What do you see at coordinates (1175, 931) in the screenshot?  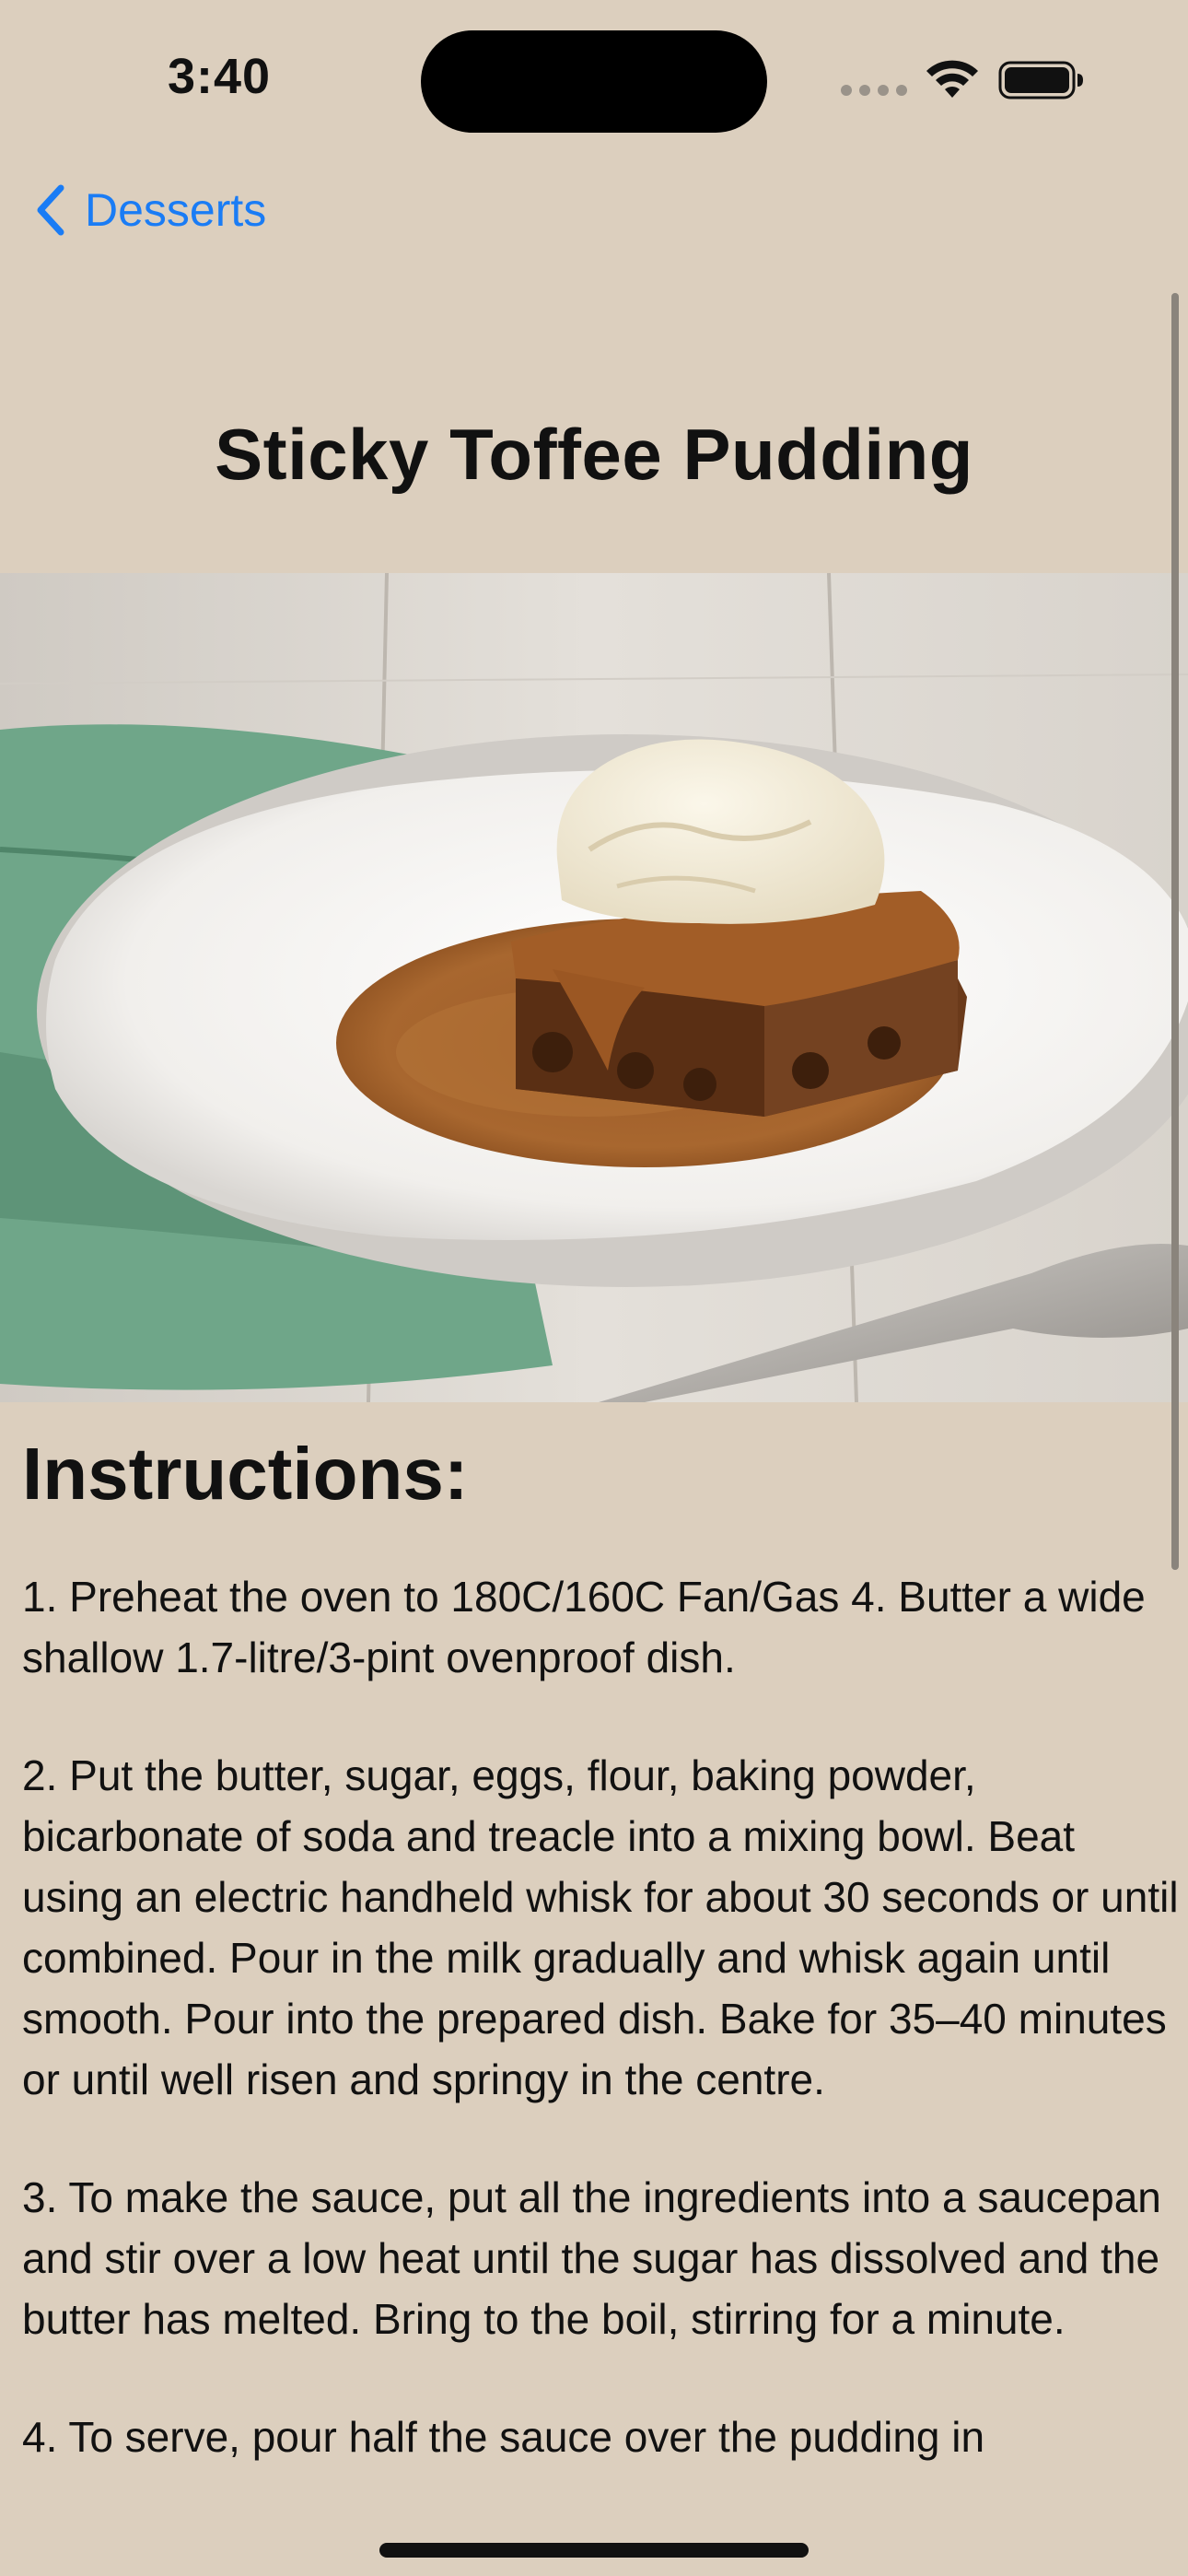 I see `vertical-scrollbar` at bounding box center [1175, 931].